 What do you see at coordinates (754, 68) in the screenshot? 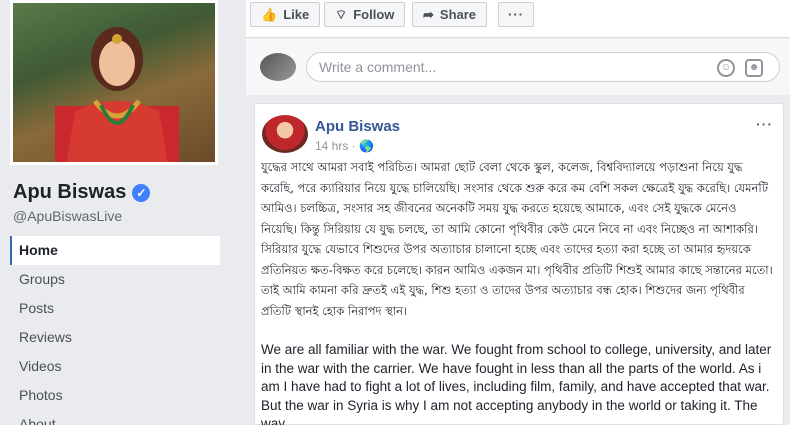
I see `sticker-icon: ☻` at bounding box center [754, 68].